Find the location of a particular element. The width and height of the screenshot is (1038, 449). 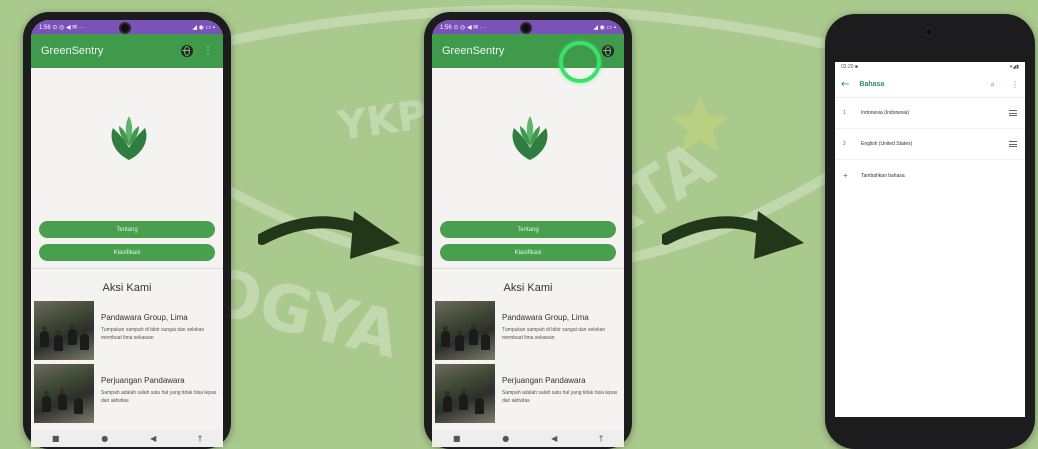

status-icons: ■ is located at coordinates (856, 67).